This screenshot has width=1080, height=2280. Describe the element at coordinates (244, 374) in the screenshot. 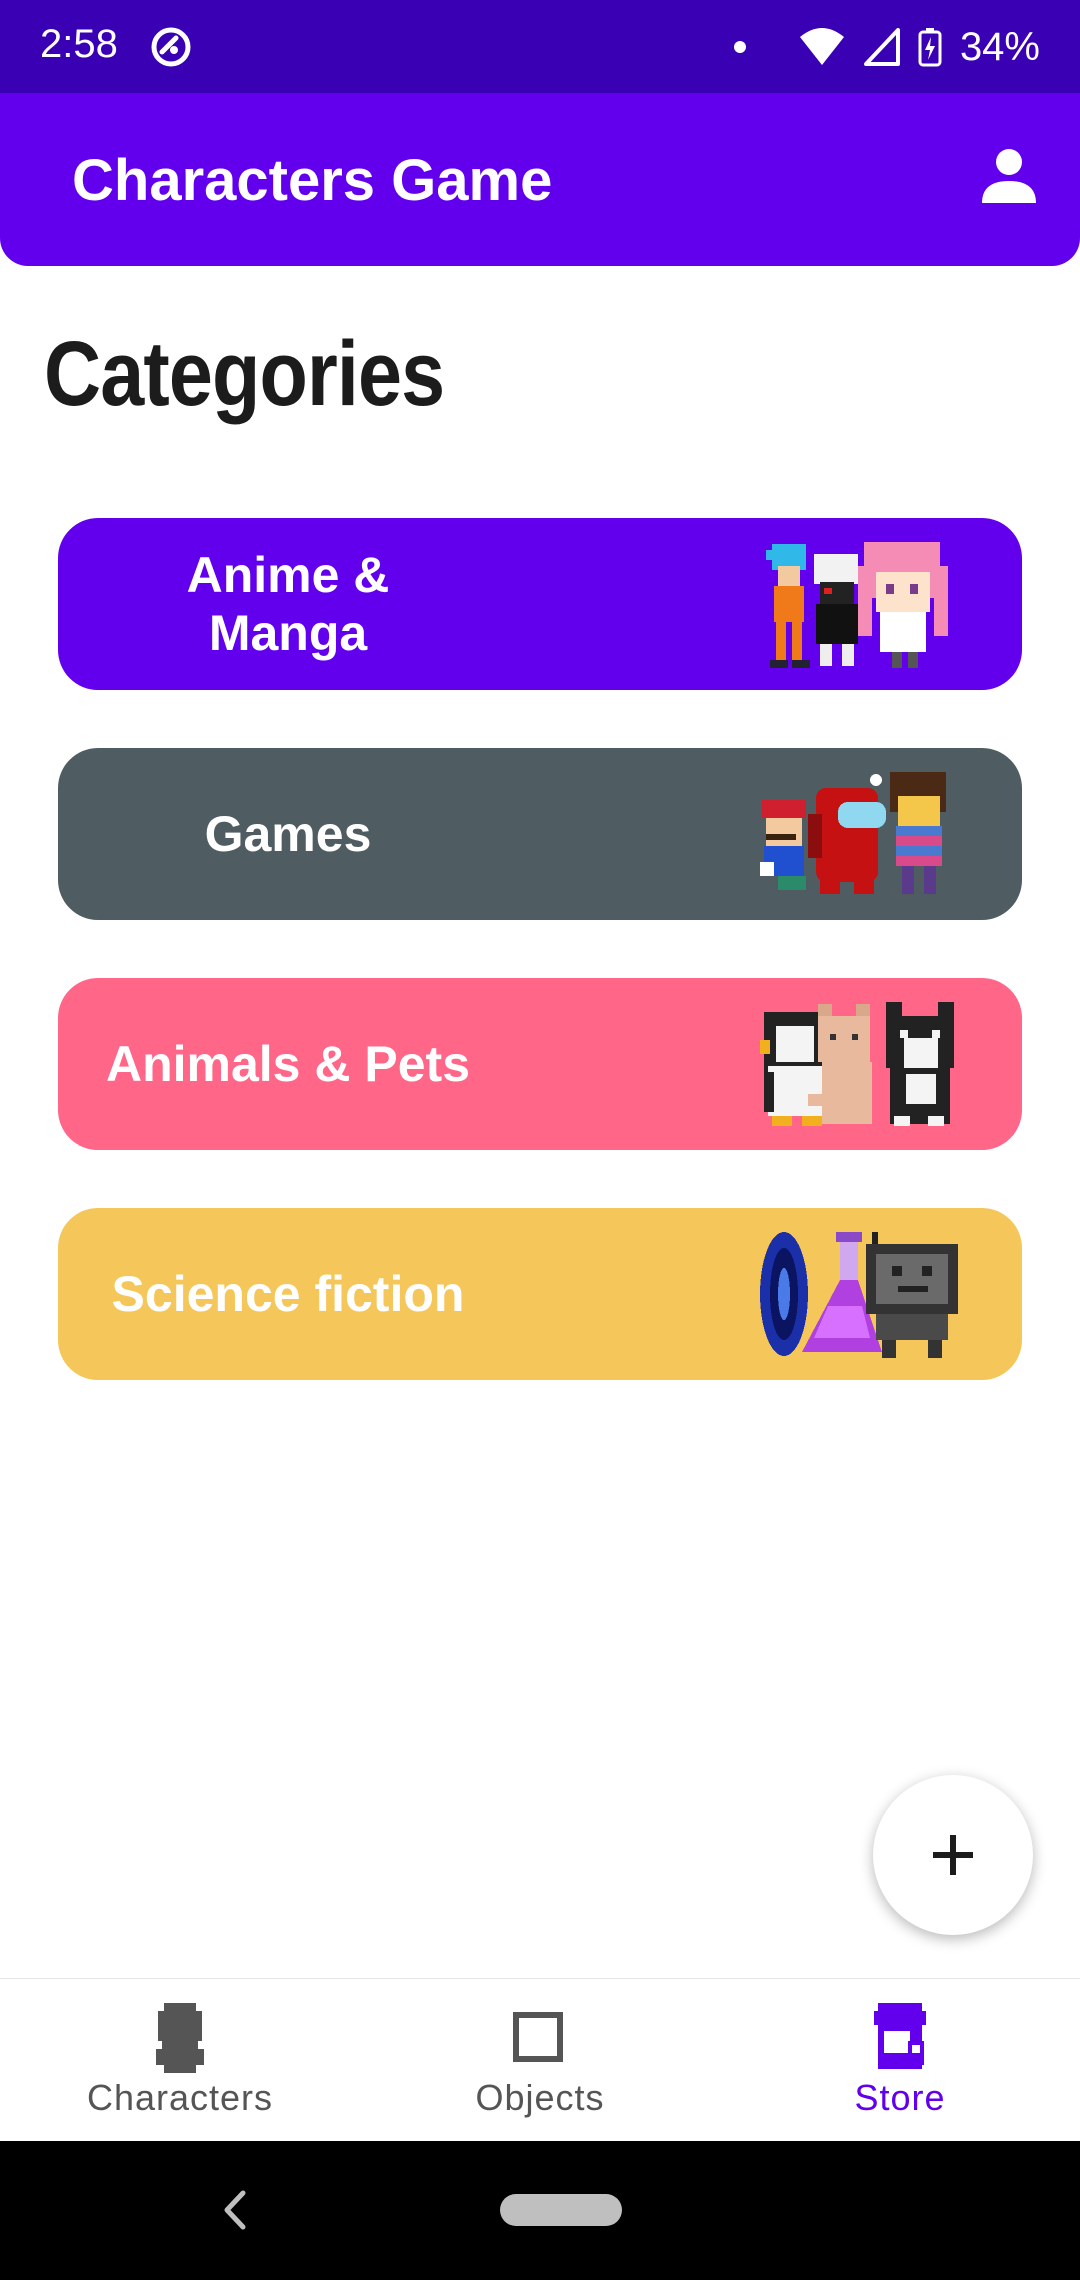

I see `page-heading: Categories` at that location.